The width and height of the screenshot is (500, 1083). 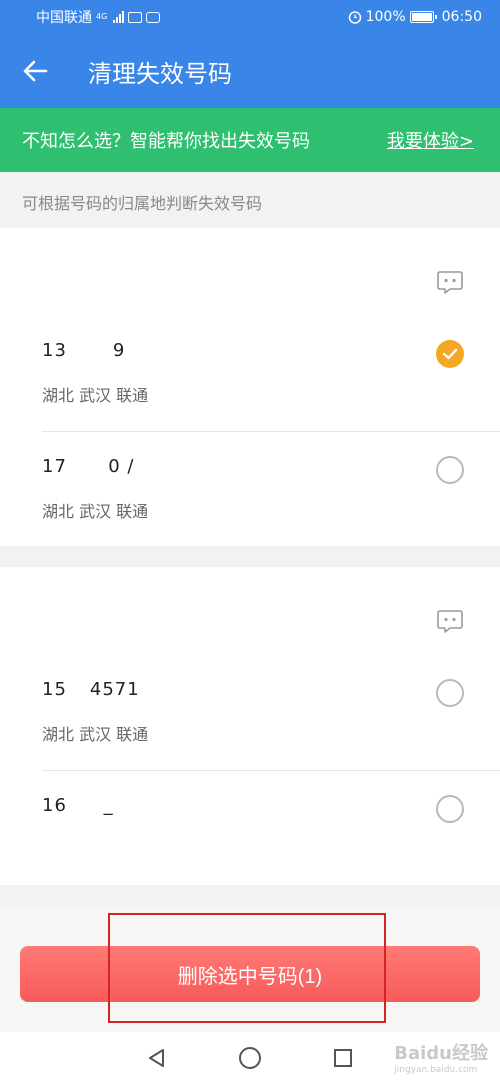 I want to click on battery-percent: 100%, so click(x=385, y=17).